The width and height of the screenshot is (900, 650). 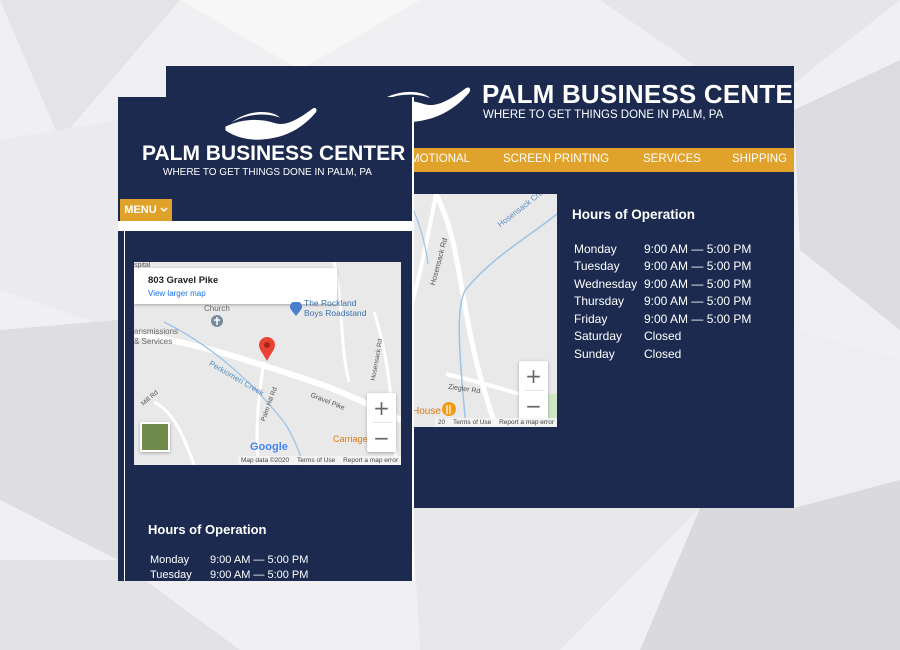 I want to click on nav-item-screen-printing: SCREEN PRINTING, so click(x=556, y=159).